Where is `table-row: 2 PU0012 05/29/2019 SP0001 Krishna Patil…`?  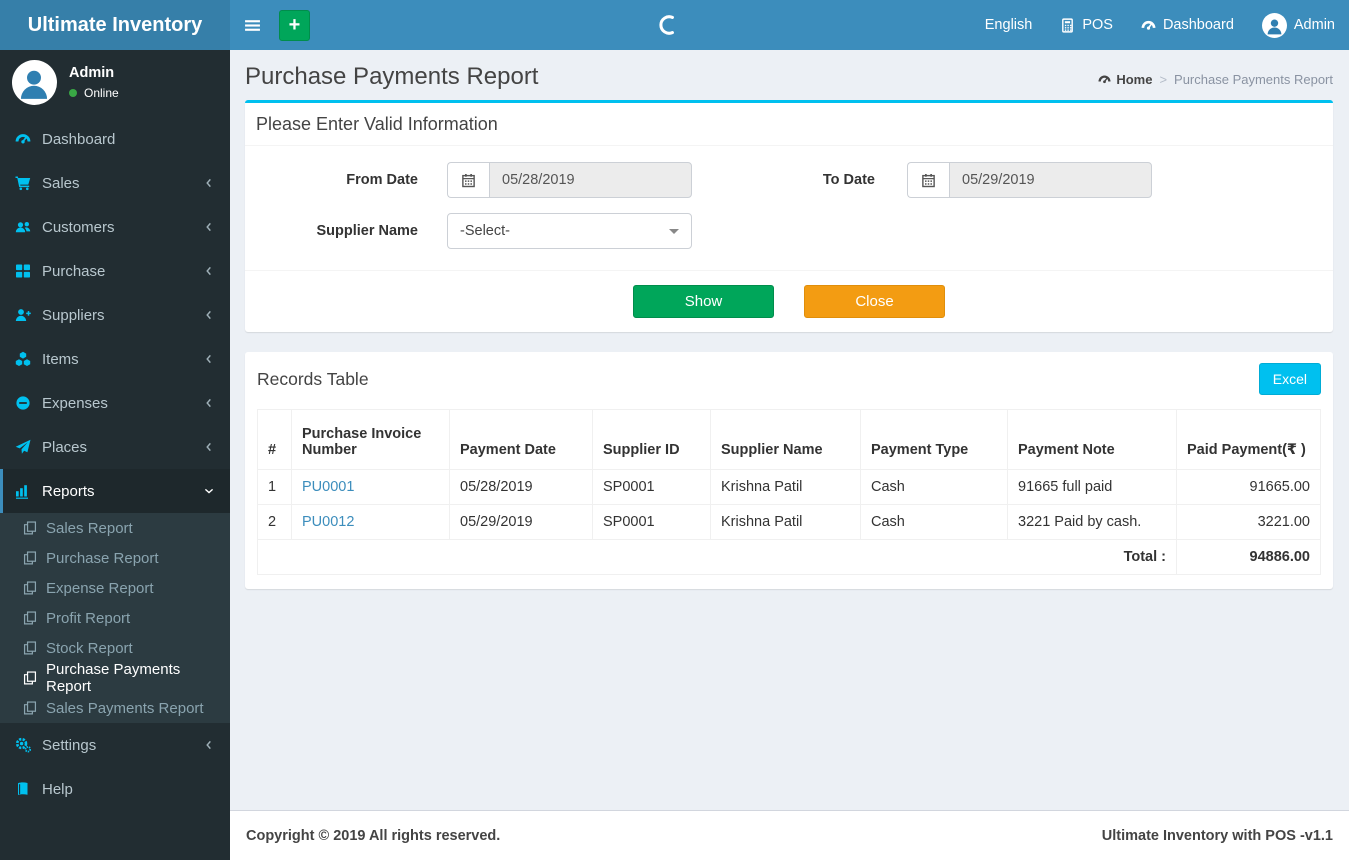
table-row: 2 PU0012 05/29/2019 SP0001 Krishna Patil… is located at coordinates (789, 522).